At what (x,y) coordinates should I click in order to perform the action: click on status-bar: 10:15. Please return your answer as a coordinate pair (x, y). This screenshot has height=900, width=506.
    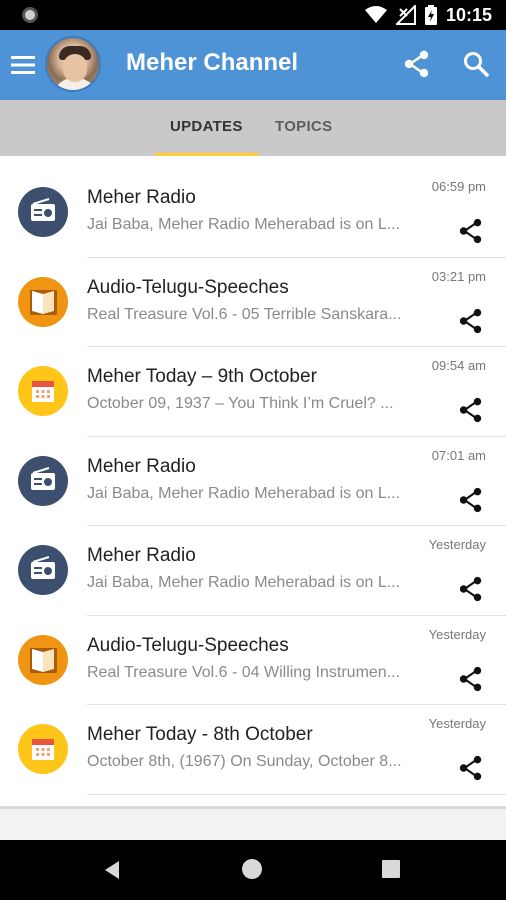
    Looking at the image, I should click on (253, 15).